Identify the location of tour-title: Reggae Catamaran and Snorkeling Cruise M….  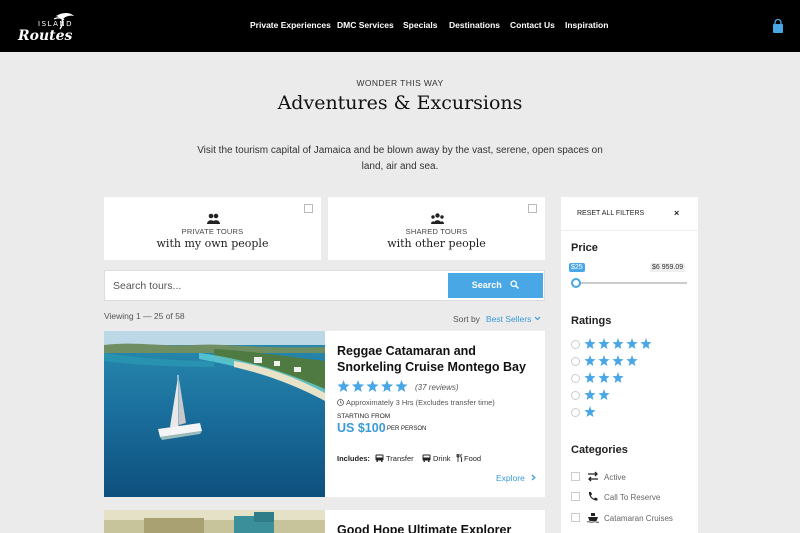
(439, 359).